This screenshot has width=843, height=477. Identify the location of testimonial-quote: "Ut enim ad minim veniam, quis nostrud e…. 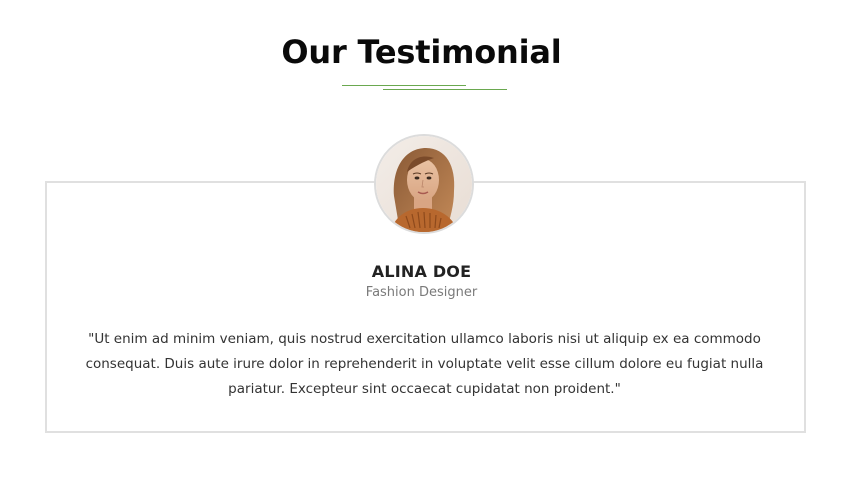
(424, 364).